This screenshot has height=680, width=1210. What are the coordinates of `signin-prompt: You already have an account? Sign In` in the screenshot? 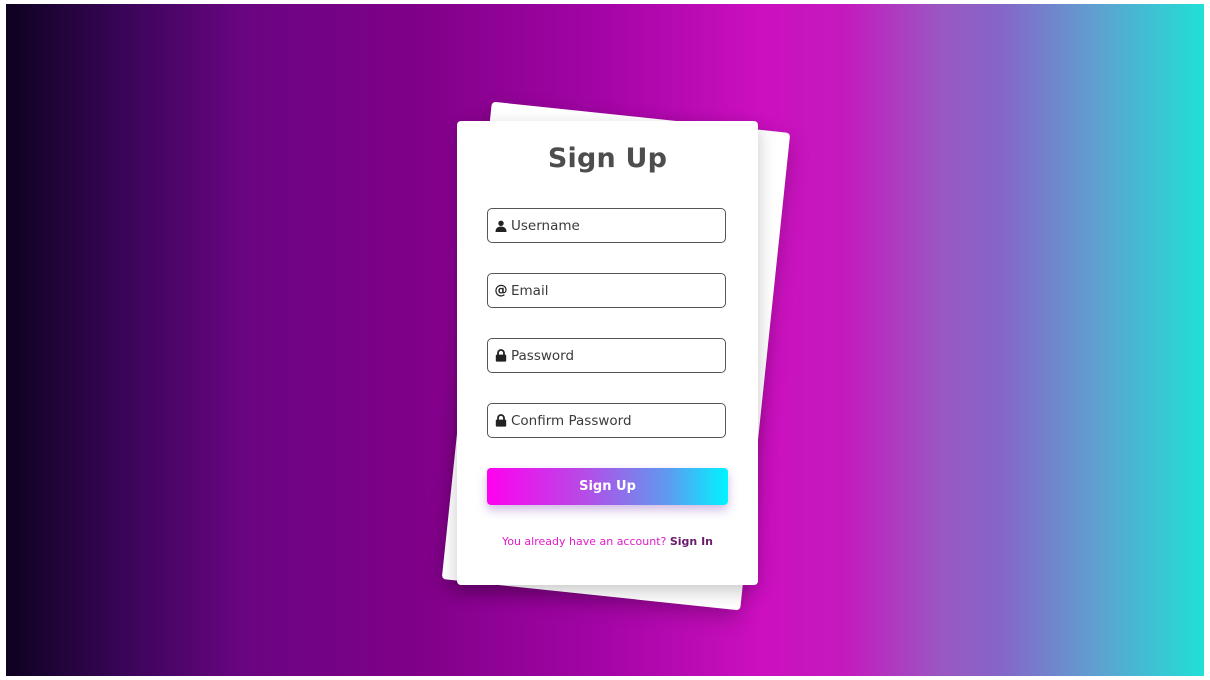 It's located at (607, 541).